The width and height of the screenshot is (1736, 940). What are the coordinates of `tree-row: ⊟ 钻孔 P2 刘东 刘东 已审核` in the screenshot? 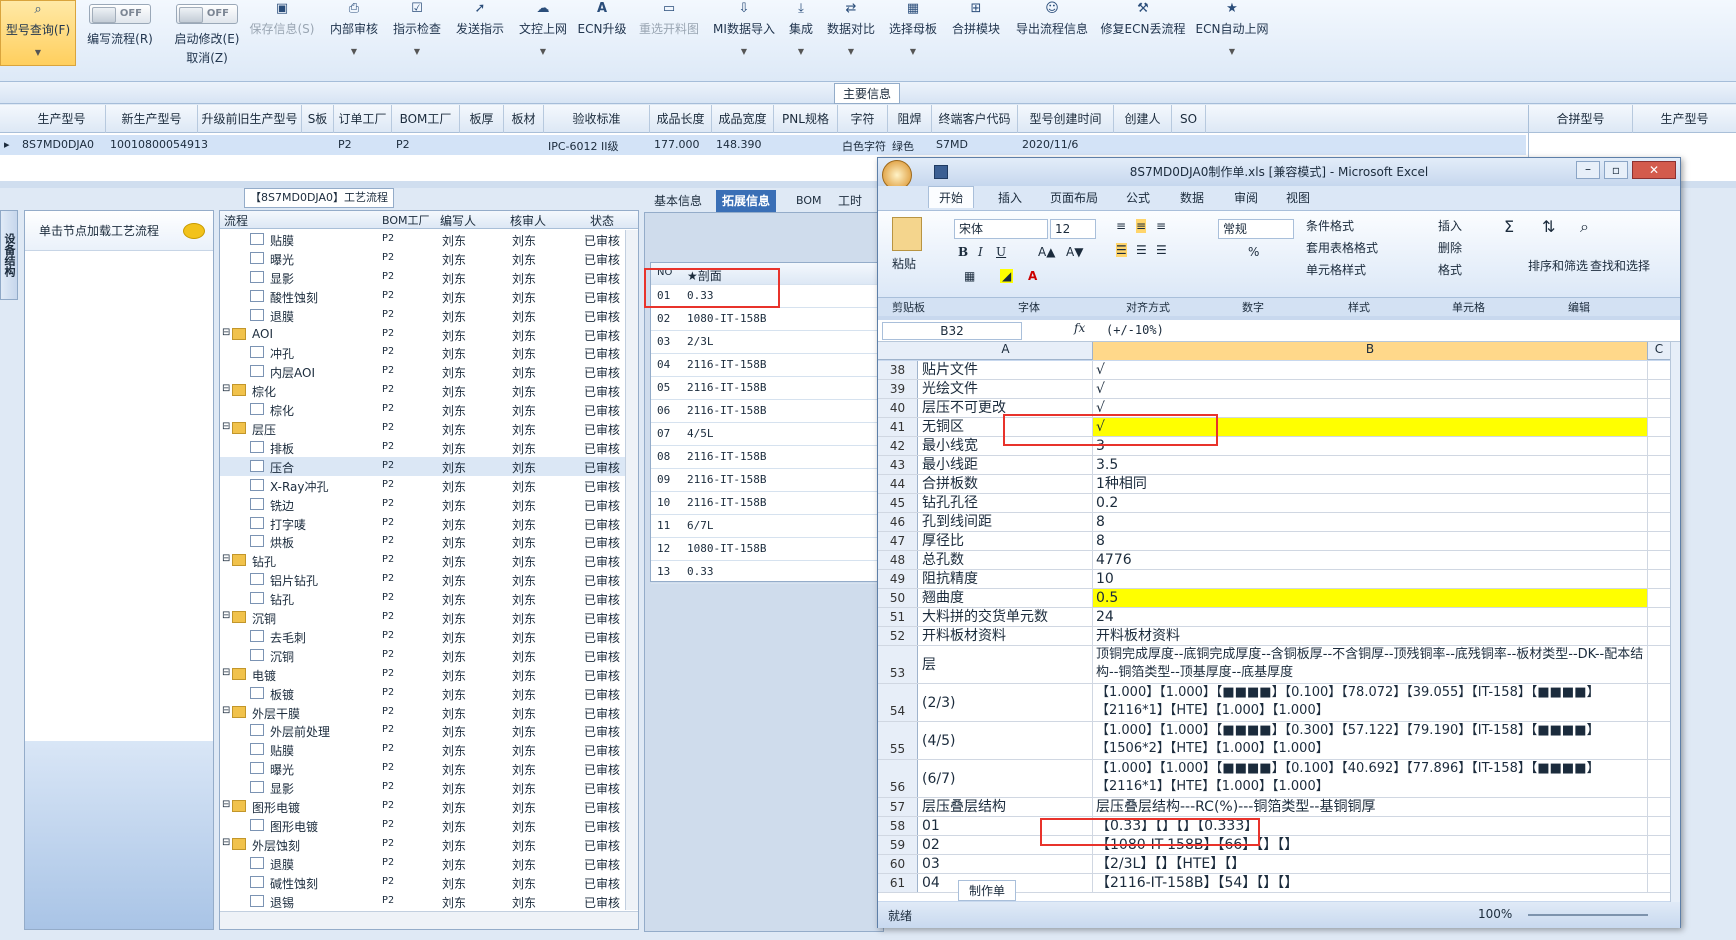 It's located at (429, 560).